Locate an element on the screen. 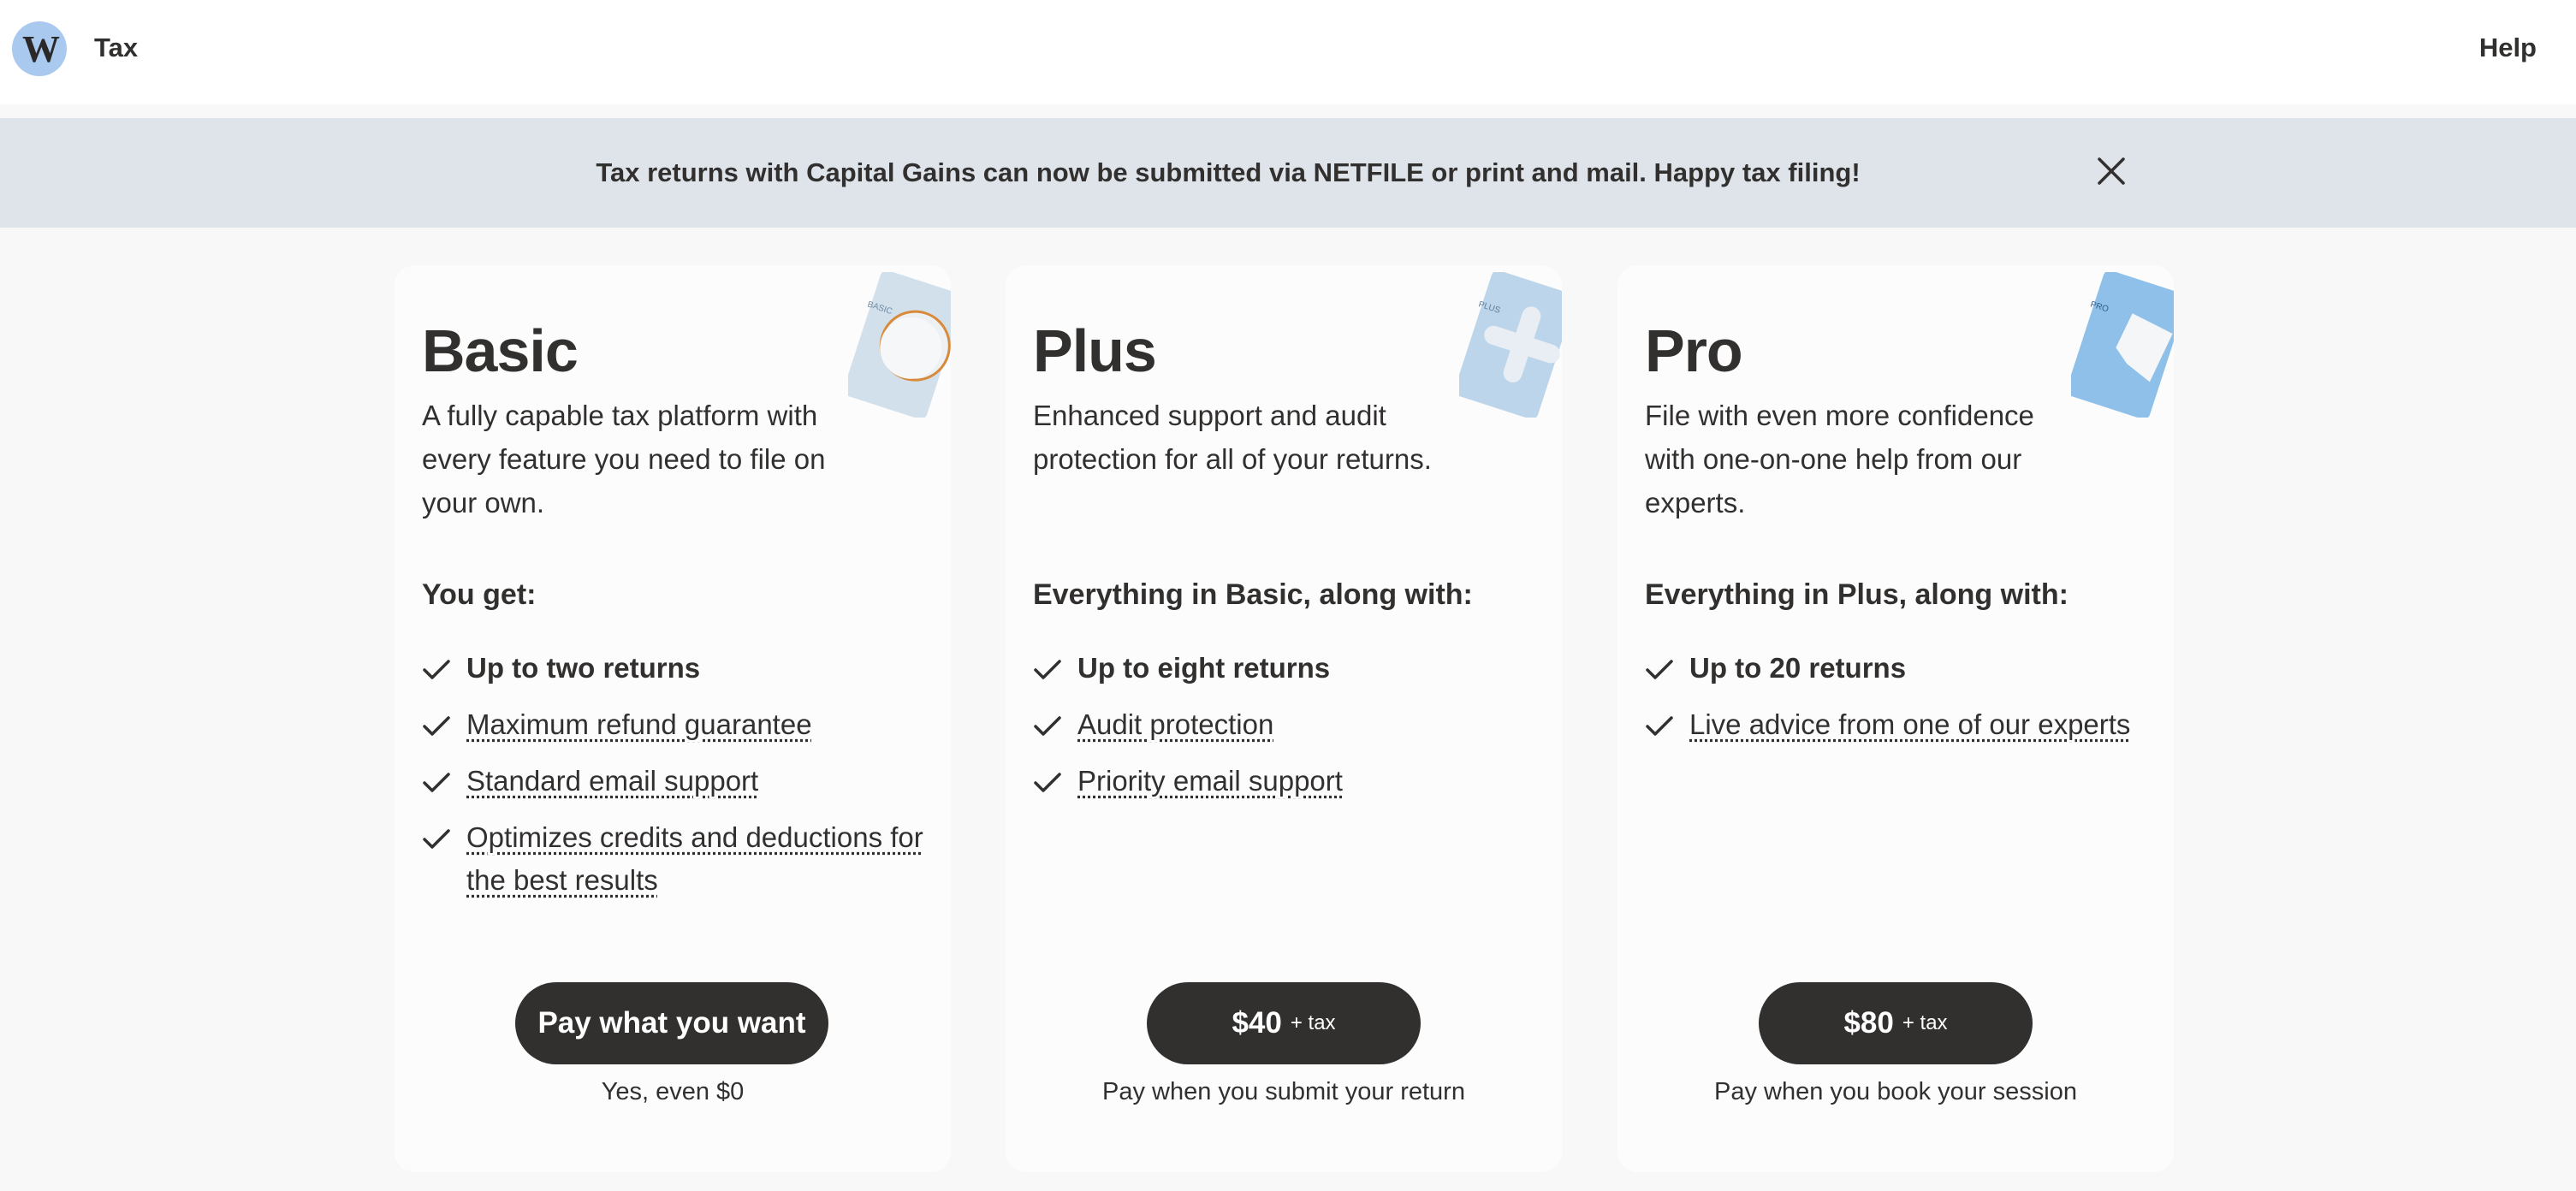  feature-item: Priority email support is located at coordinates (1285, 781).